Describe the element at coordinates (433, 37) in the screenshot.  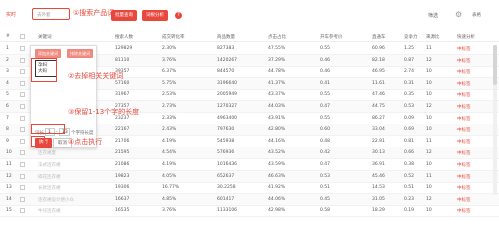
I see `header-ratio: 来源比` at that location.